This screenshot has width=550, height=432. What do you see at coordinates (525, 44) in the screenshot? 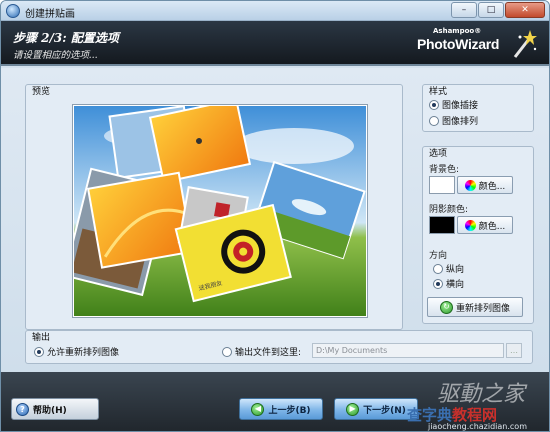
I see `magic-wand-icon` at bounding box center [525, 44].